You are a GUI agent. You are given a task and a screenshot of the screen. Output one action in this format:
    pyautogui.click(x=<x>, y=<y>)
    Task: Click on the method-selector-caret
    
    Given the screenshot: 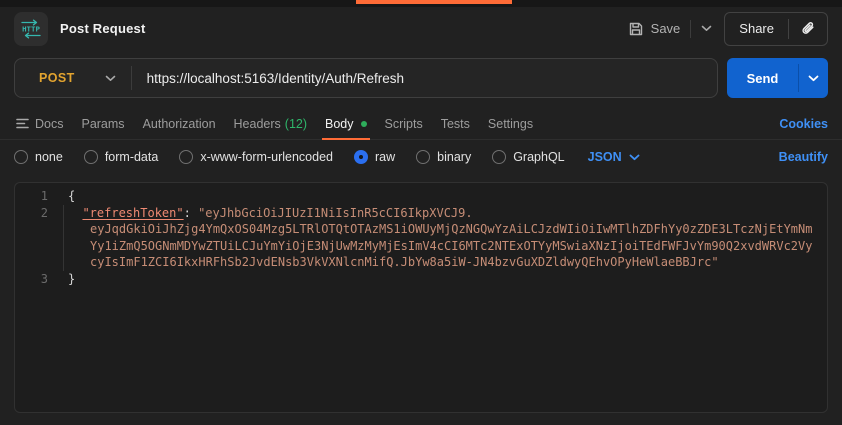 What is the action you would take?
    pyautogui.click(x=110, y=78)
    